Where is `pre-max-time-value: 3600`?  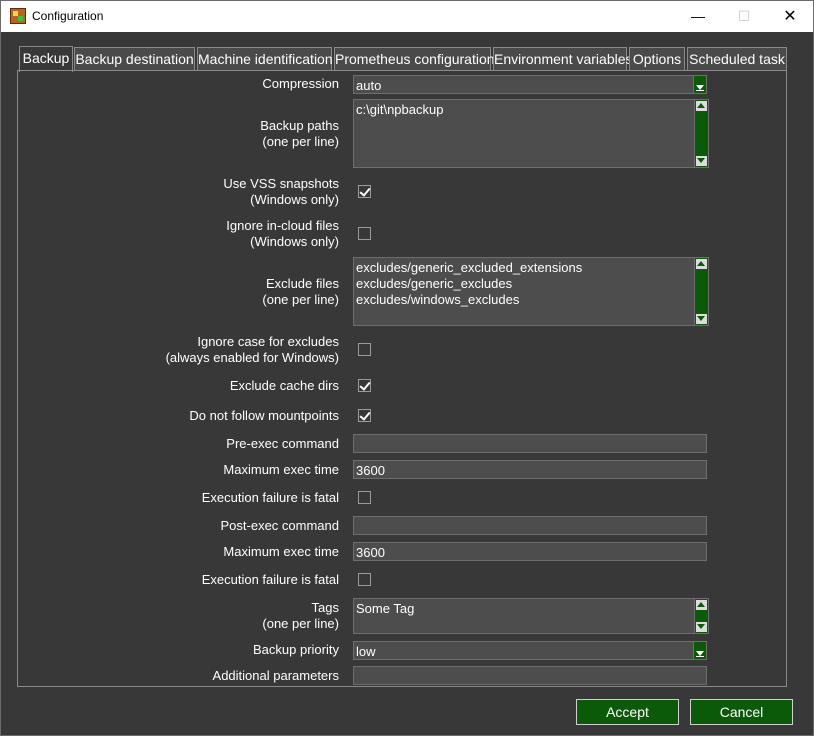 pre-max-time-value: 3600 is located at coordinates (370, 470).